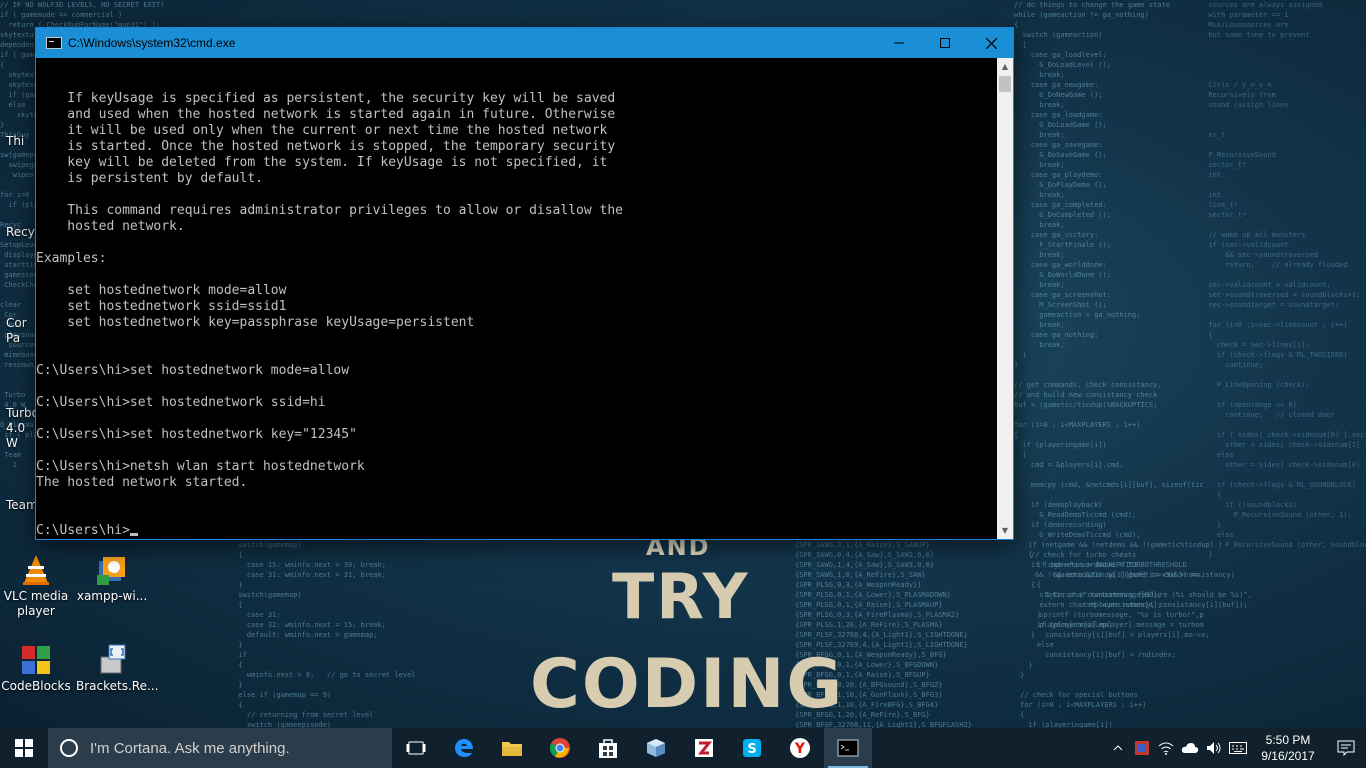 This screenshot has height=768, width=1366. I want to click on skype-icon: S, so click(752, 748).